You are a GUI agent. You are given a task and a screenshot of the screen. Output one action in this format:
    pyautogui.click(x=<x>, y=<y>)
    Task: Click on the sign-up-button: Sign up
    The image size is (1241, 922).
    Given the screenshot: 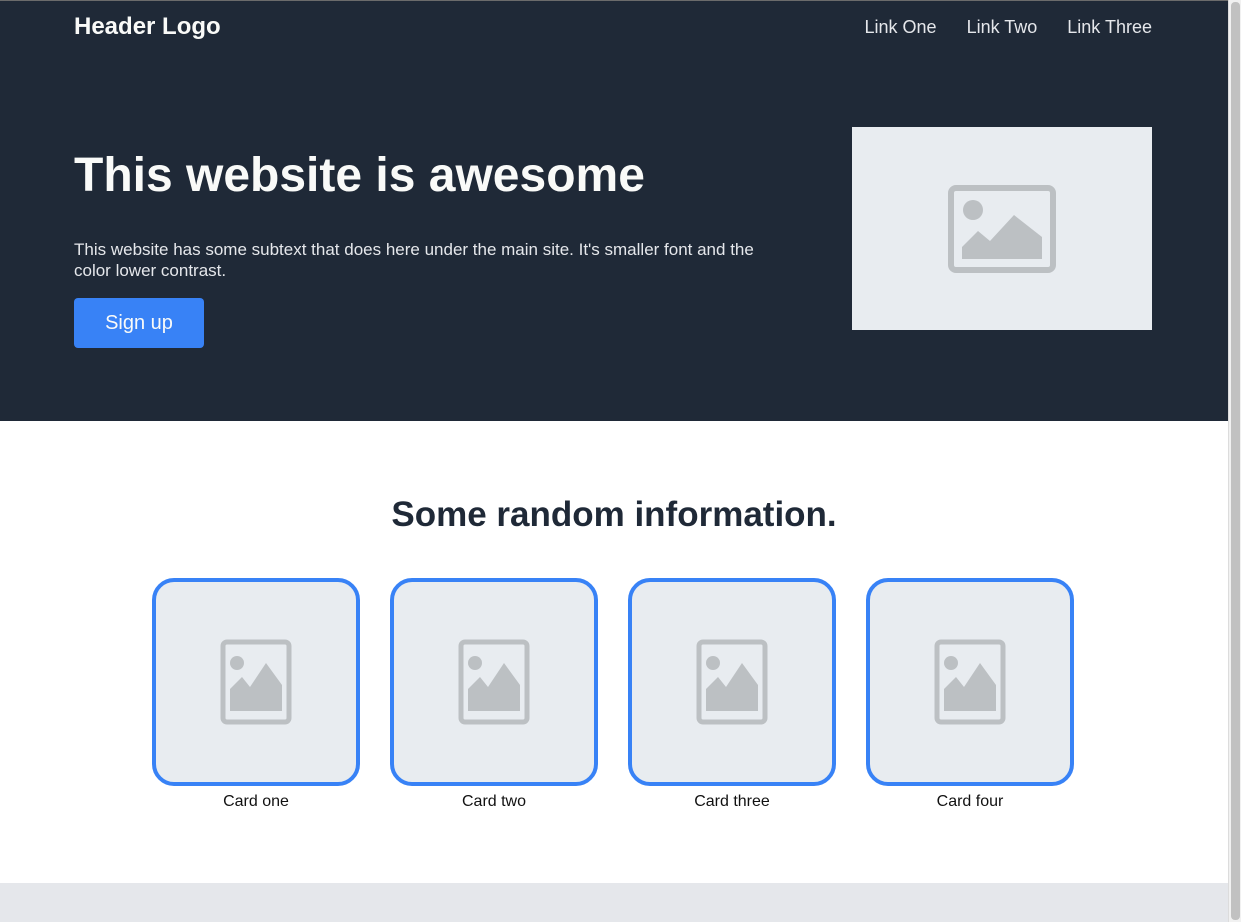 What is the action you would take?
    pyautogui.click(x=139, y=323)
    